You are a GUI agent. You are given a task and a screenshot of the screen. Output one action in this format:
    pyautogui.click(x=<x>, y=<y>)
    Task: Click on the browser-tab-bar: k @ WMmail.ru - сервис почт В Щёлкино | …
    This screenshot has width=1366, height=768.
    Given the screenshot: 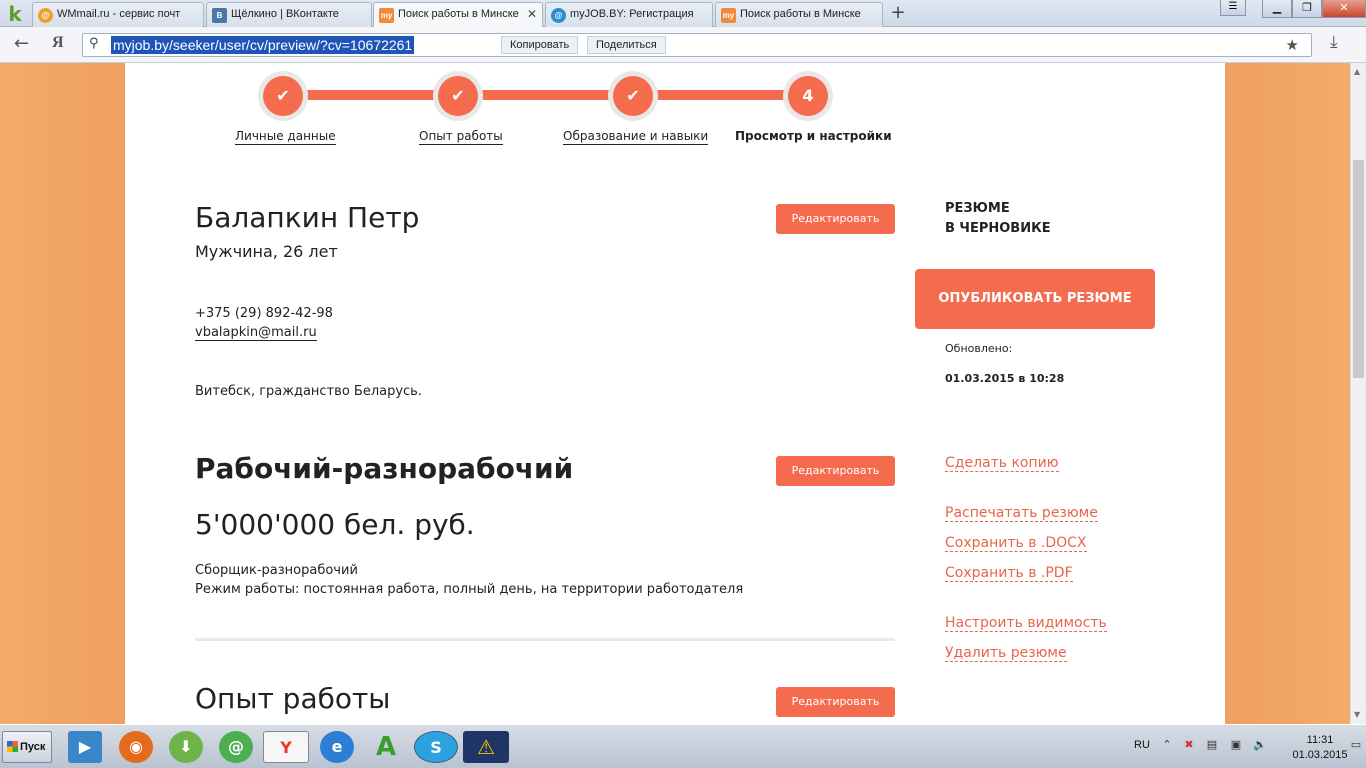 What is the action you would take?
    pyautogui.click(x=683, y=14)
    